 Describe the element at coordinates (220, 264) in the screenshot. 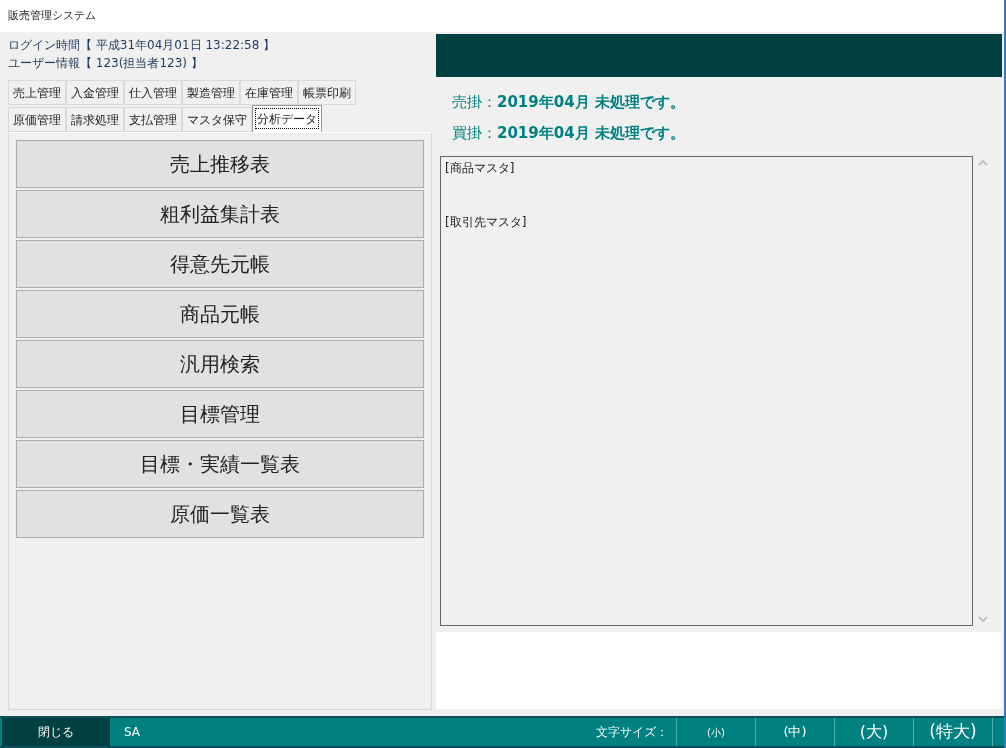

I see `menu-button: 得意先元帳` at that location.